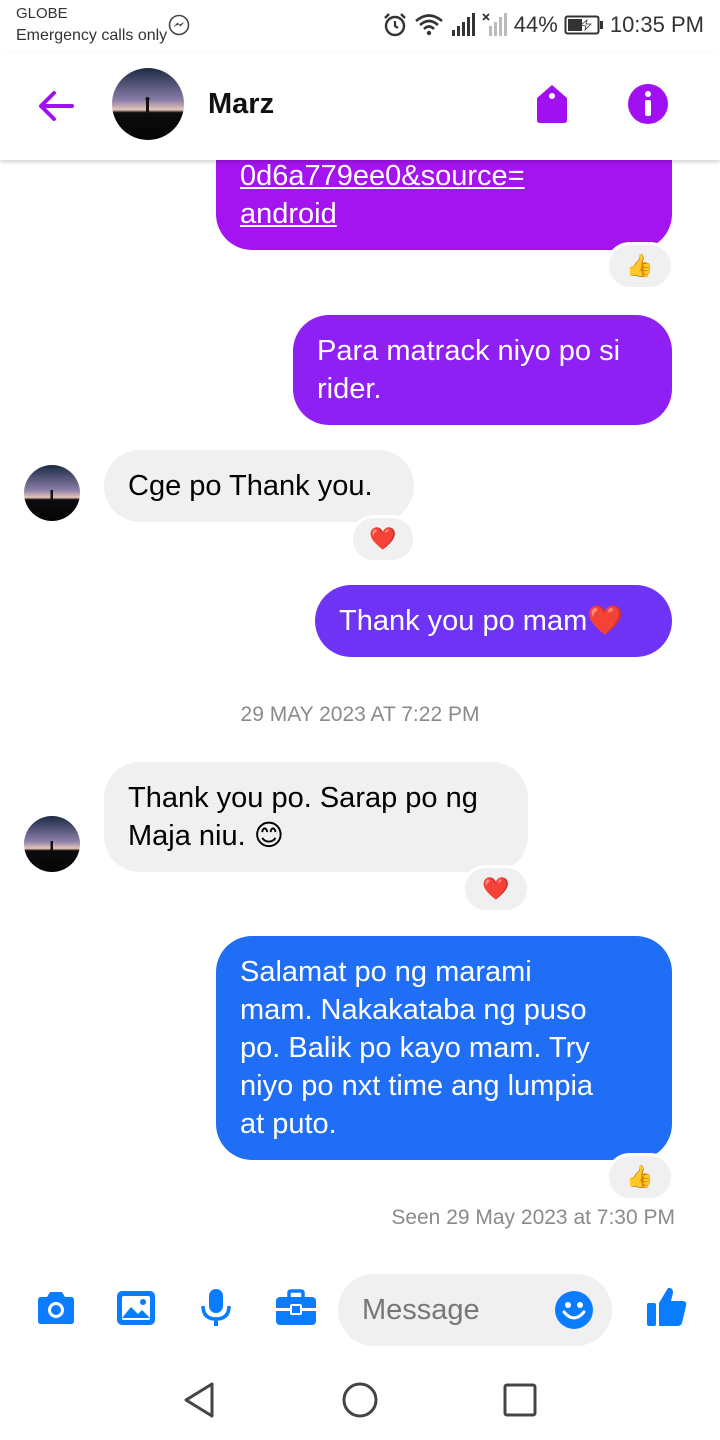 The width and height of the screenshot is (720, 1440). Describe the element at coordinates (444, 214) in the screenshot. I see `message-link: android` at that location.